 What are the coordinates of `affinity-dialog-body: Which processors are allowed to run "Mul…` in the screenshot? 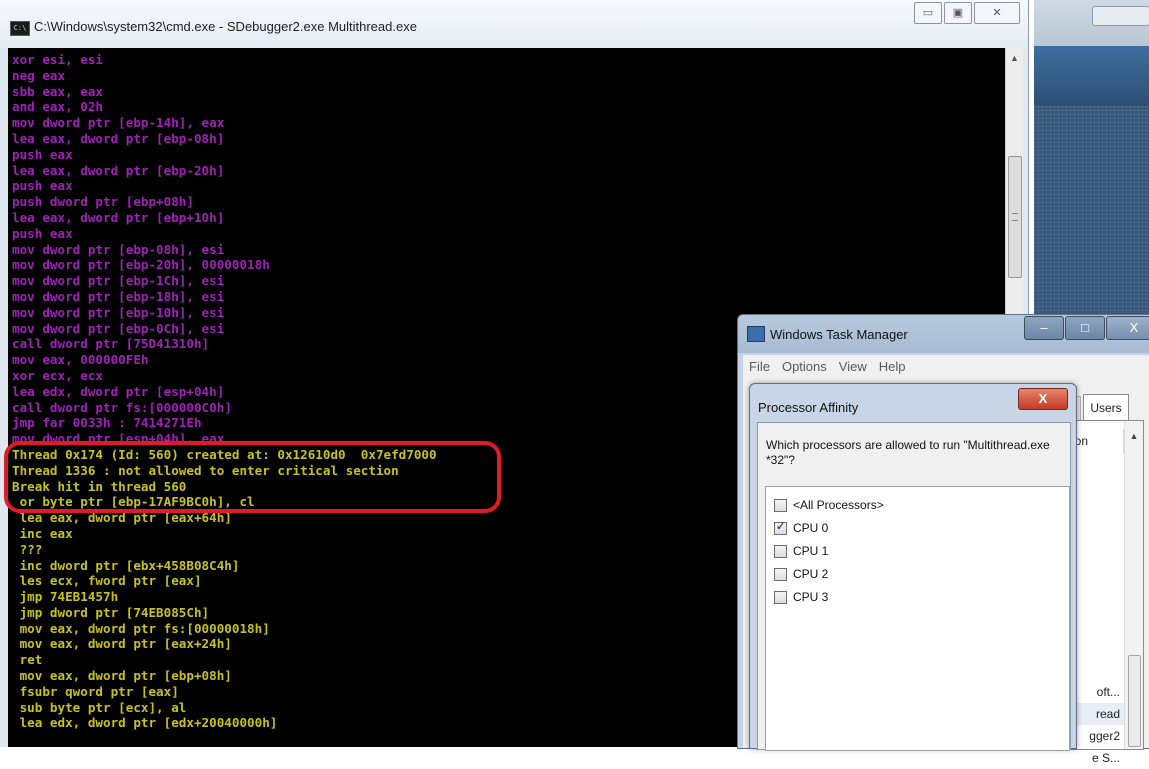 It's located at (914, 586).